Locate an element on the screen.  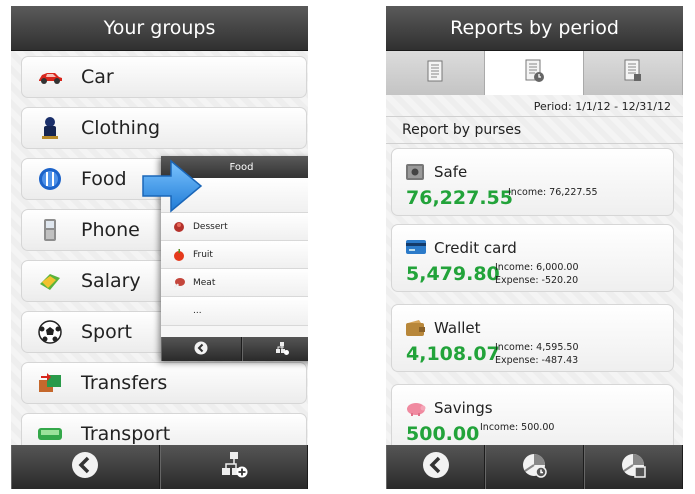
group-item-transfers: Transfers is located at coordinates (164, 383).